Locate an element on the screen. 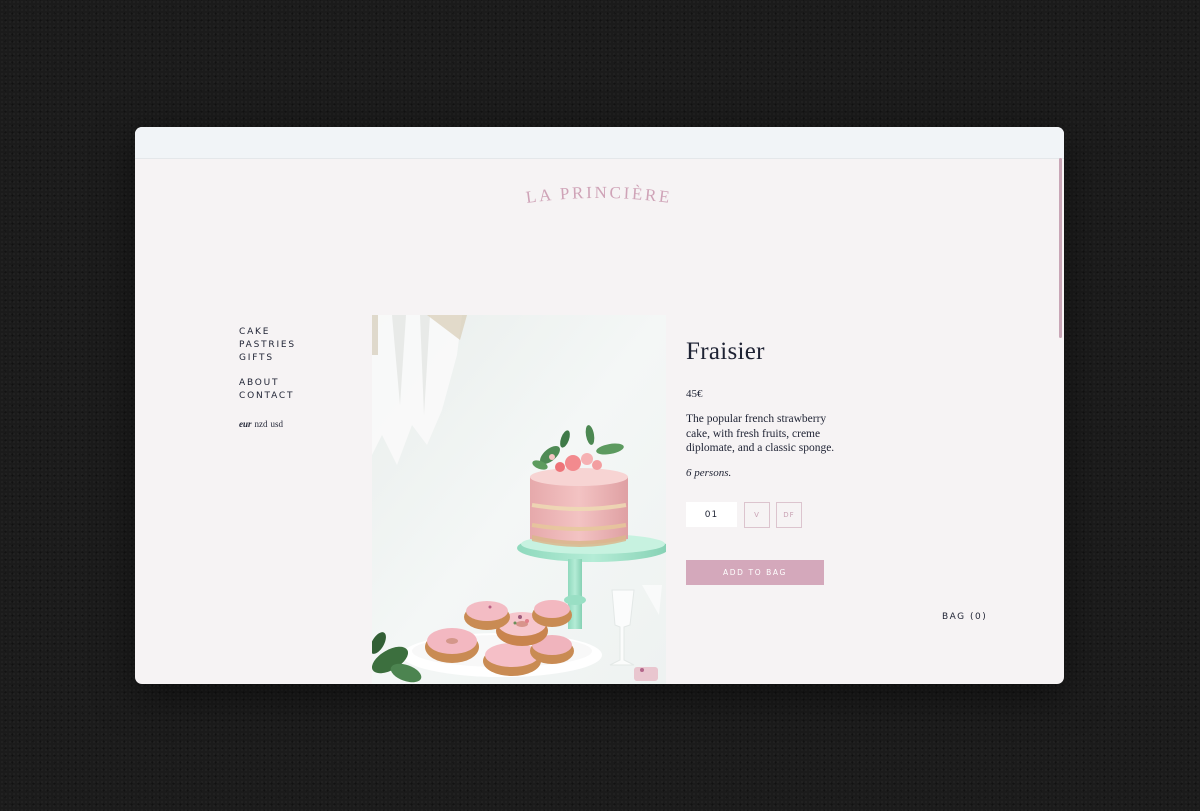 Image resolution: width=1200 pixels, height=811 pixels. nav-item-contact: CONTACT is located at coordinates (267, 396).